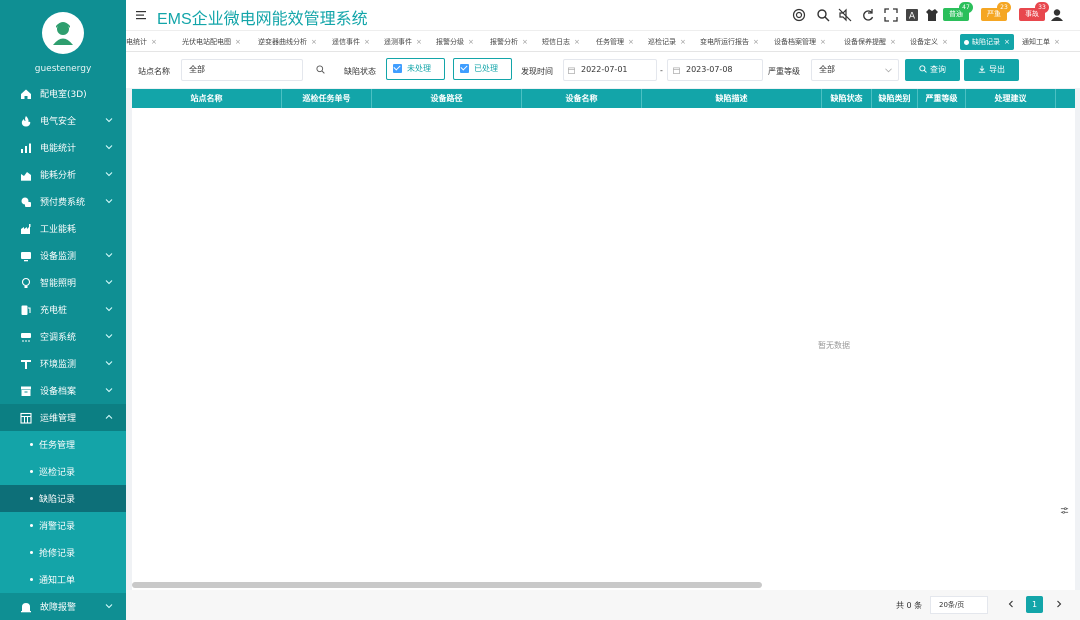 This screenshot has width=1080, height=620. I want to click on page-size-select: 20条/页, so click(959, 605).